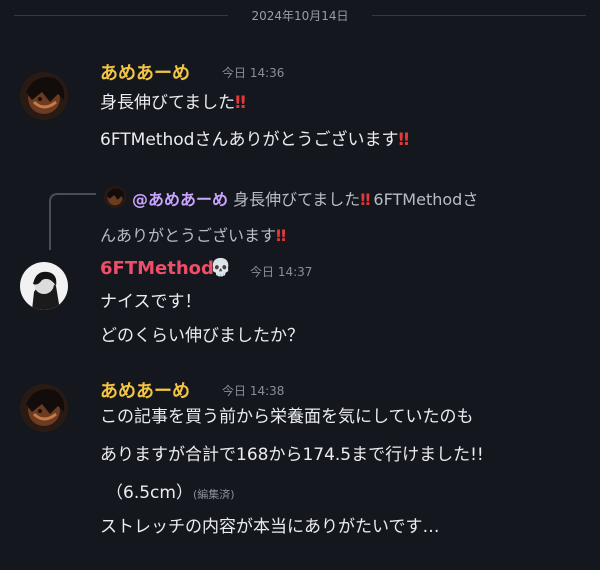 Image resolution: width=600 pixels, height=570 pixels. What do you see at coordinates (287, 417) in the screenshot?
I see `message-line: この記事を買う前から栄養面を気にしていたのも` at bounding box center [287, 417].